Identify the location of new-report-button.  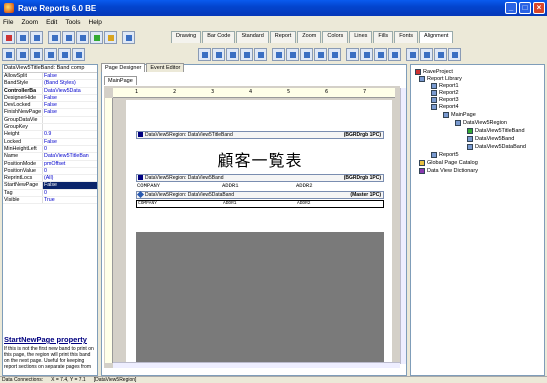
(54, 37).